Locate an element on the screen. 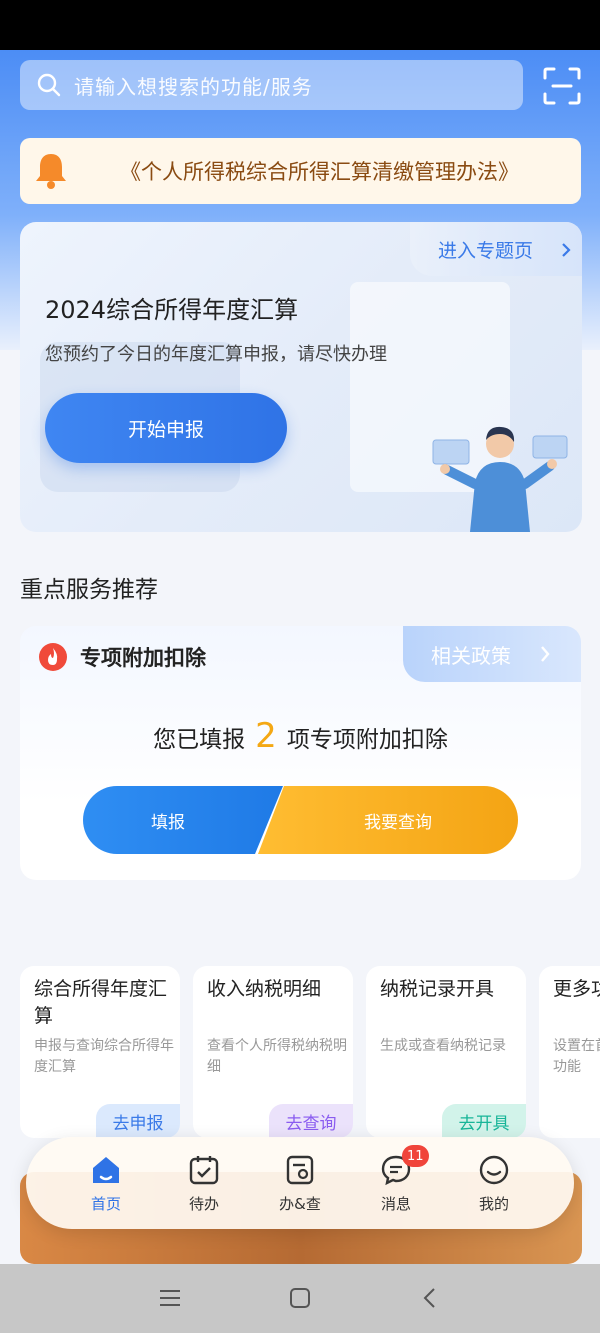  home-square-icon is located at coordinates (300, 1298).